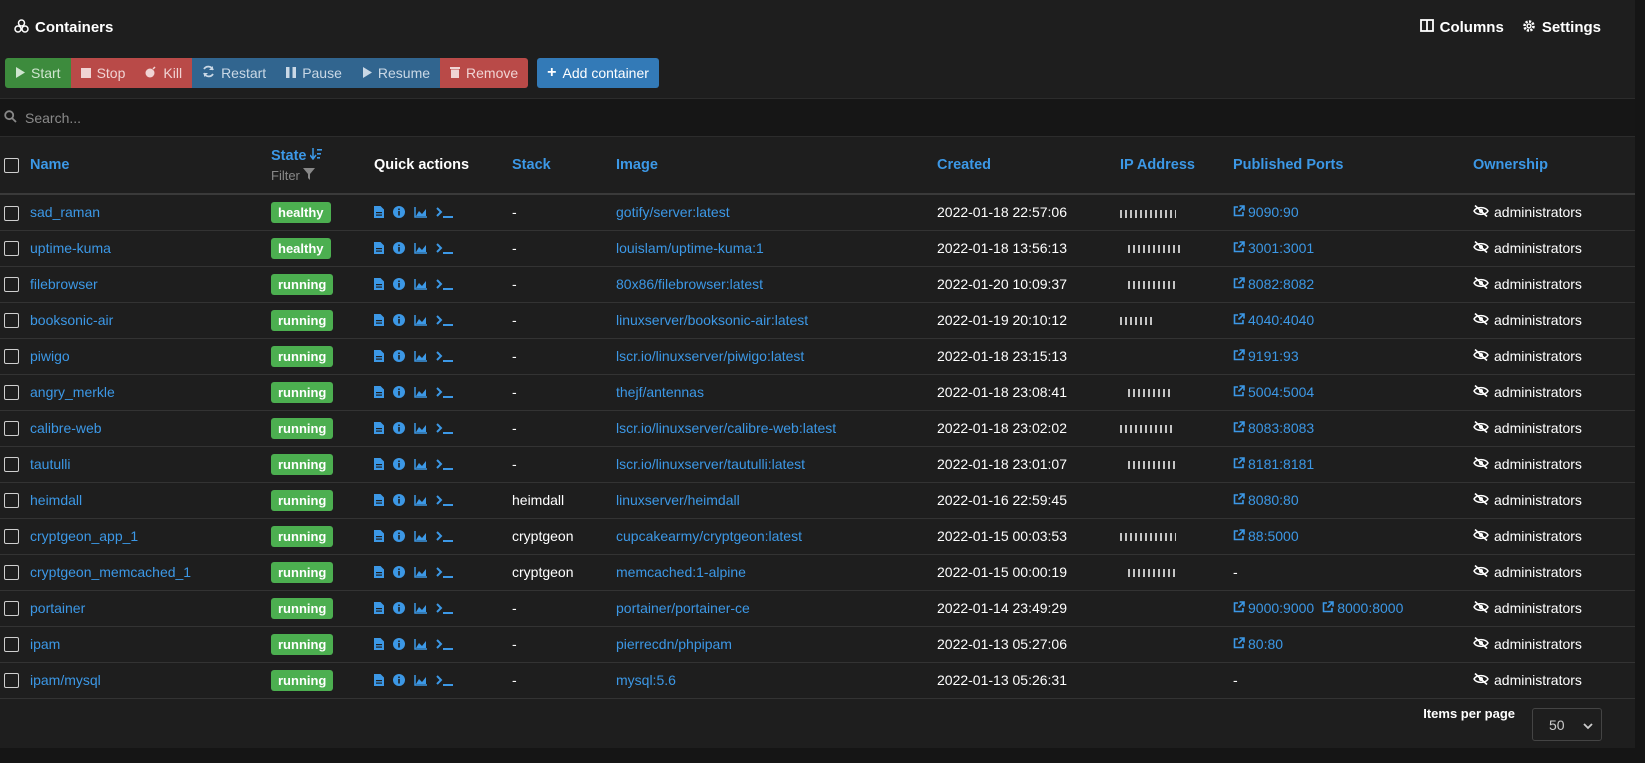 The height and width of the screenshot is (763, 1645). What do you see at coordinates (964, 165) in the screenshot?
I see `column-header-created: Created` at bounding box center [964, 165].